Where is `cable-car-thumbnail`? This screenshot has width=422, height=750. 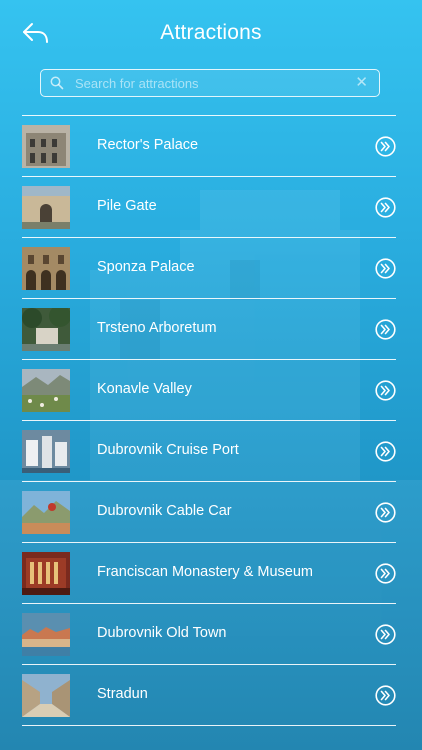
cable-car-thumbnail is located at coordinates (46, 512).